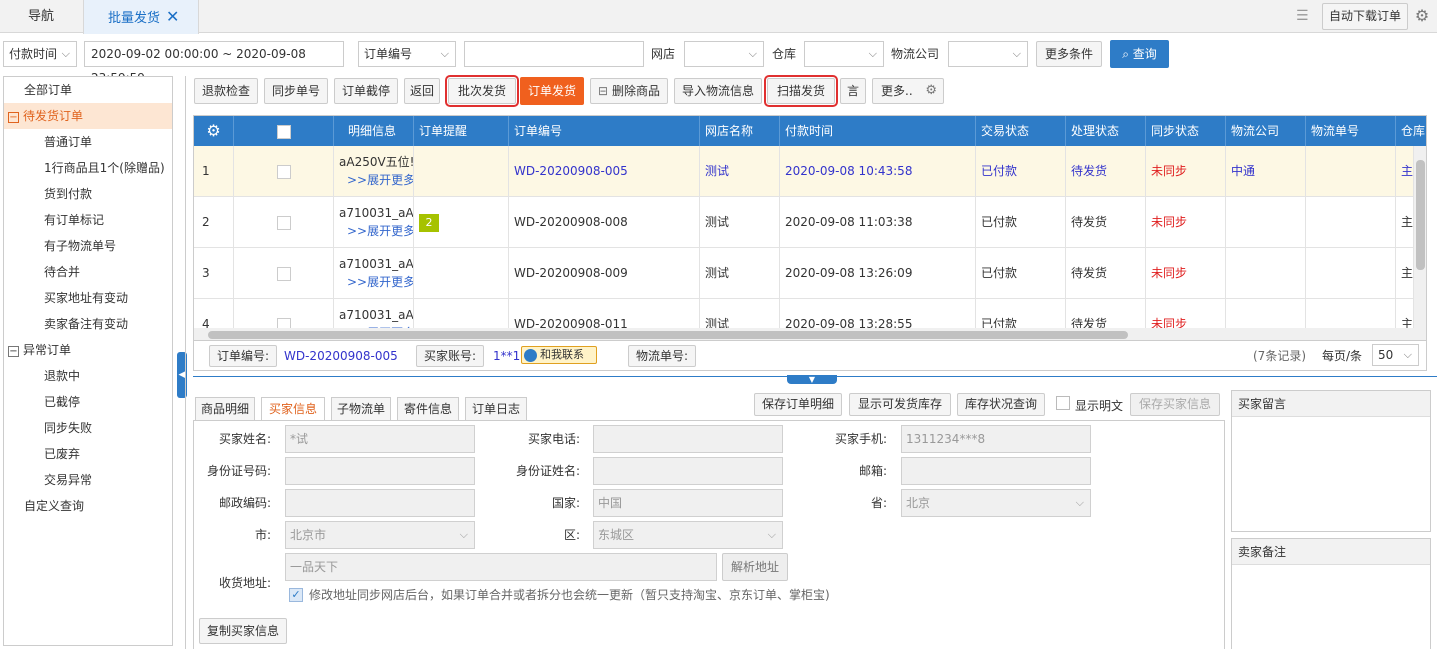 The image size is (1437, 649). What do you see at coordinates (225, 409) in the screenshot?
I see `tab-goods-detail: 商品明细` at bounding box center [225, 409].